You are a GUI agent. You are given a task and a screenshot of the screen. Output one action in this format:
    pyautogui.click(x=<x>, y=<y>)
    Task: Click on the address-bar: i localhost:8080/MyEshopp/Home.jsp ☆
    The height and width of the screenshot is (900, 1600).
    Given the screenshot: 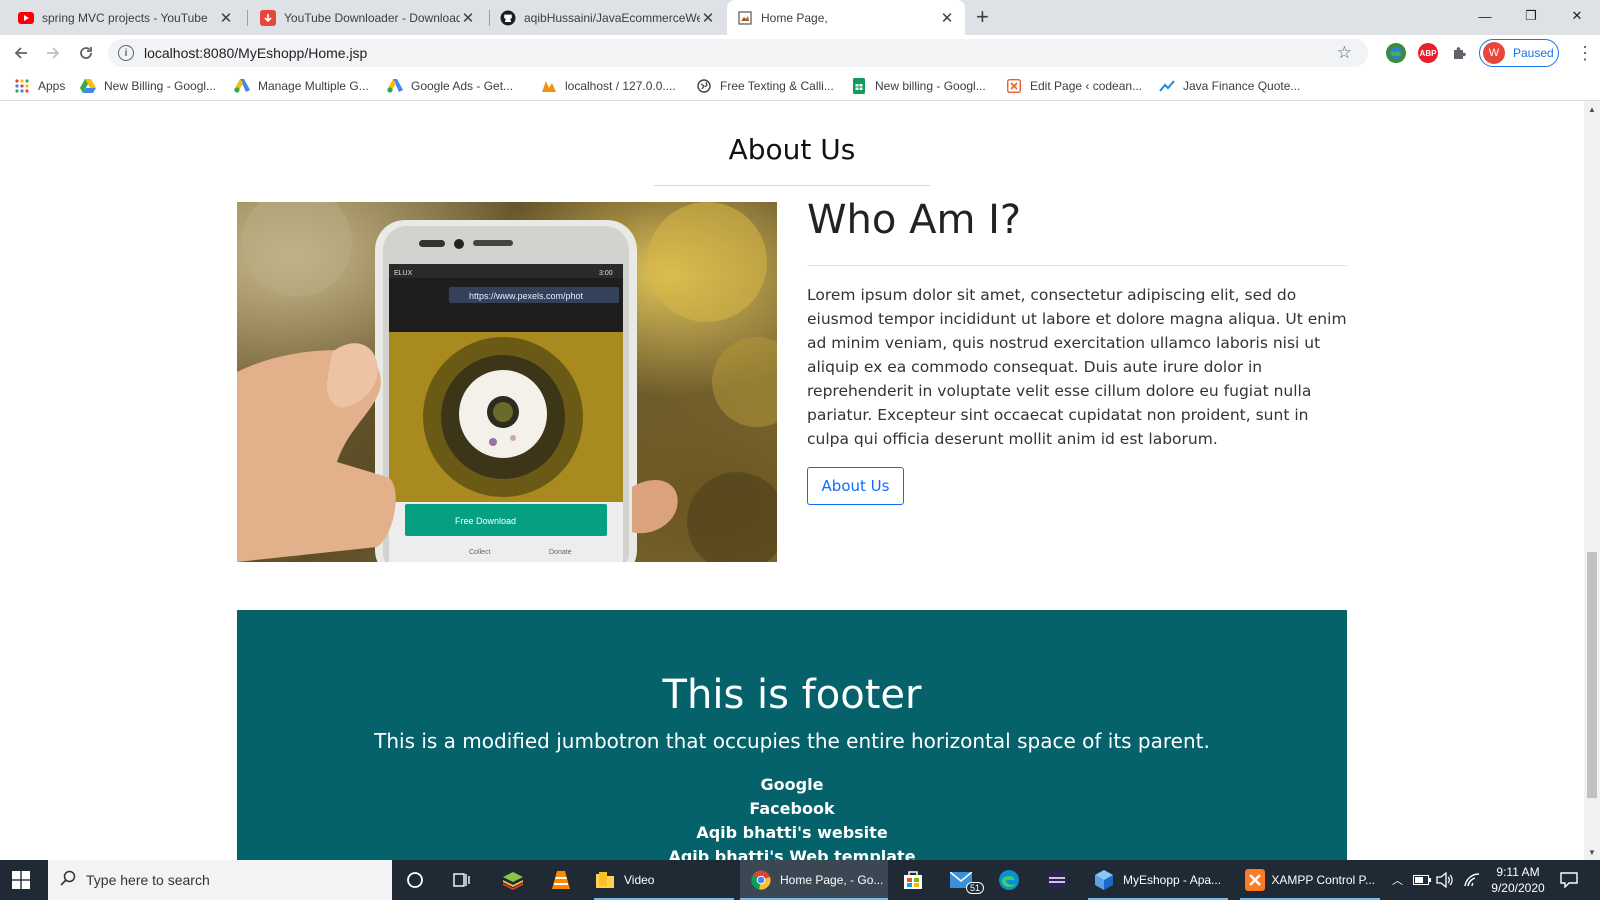 What is the action you would take?
    pyautogui.click(x=738, y=53)
    